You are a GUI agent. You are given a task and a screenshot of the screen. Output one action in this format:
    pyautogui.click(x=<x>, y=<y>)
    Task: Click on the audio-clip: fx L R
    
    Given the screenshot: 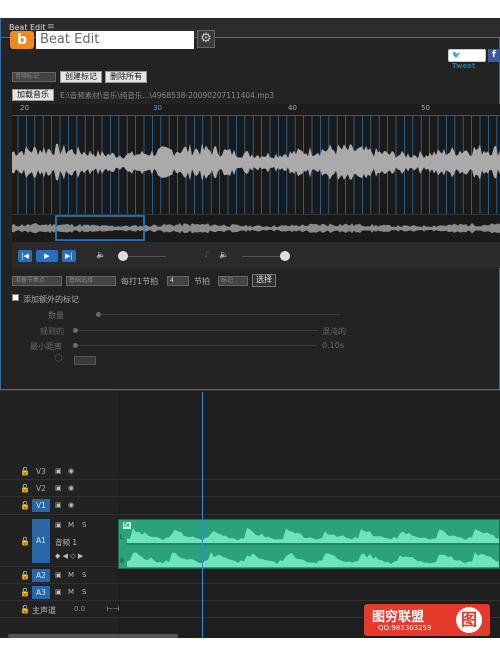 What is the action you would take?
    pyautogui.click(x=309, y=544)
    